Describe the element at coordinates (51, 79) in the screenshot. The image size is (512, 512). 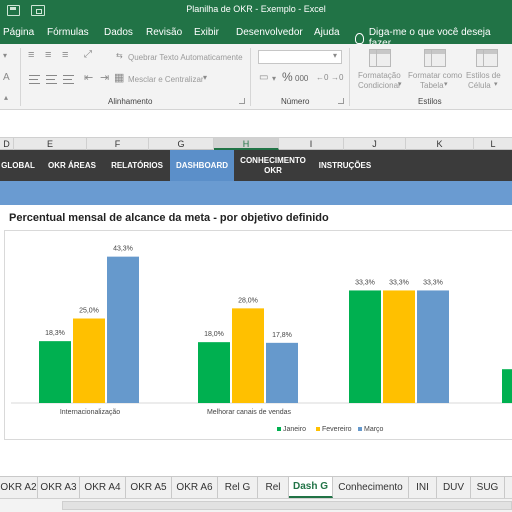
I see `align-center-icon` at that location.